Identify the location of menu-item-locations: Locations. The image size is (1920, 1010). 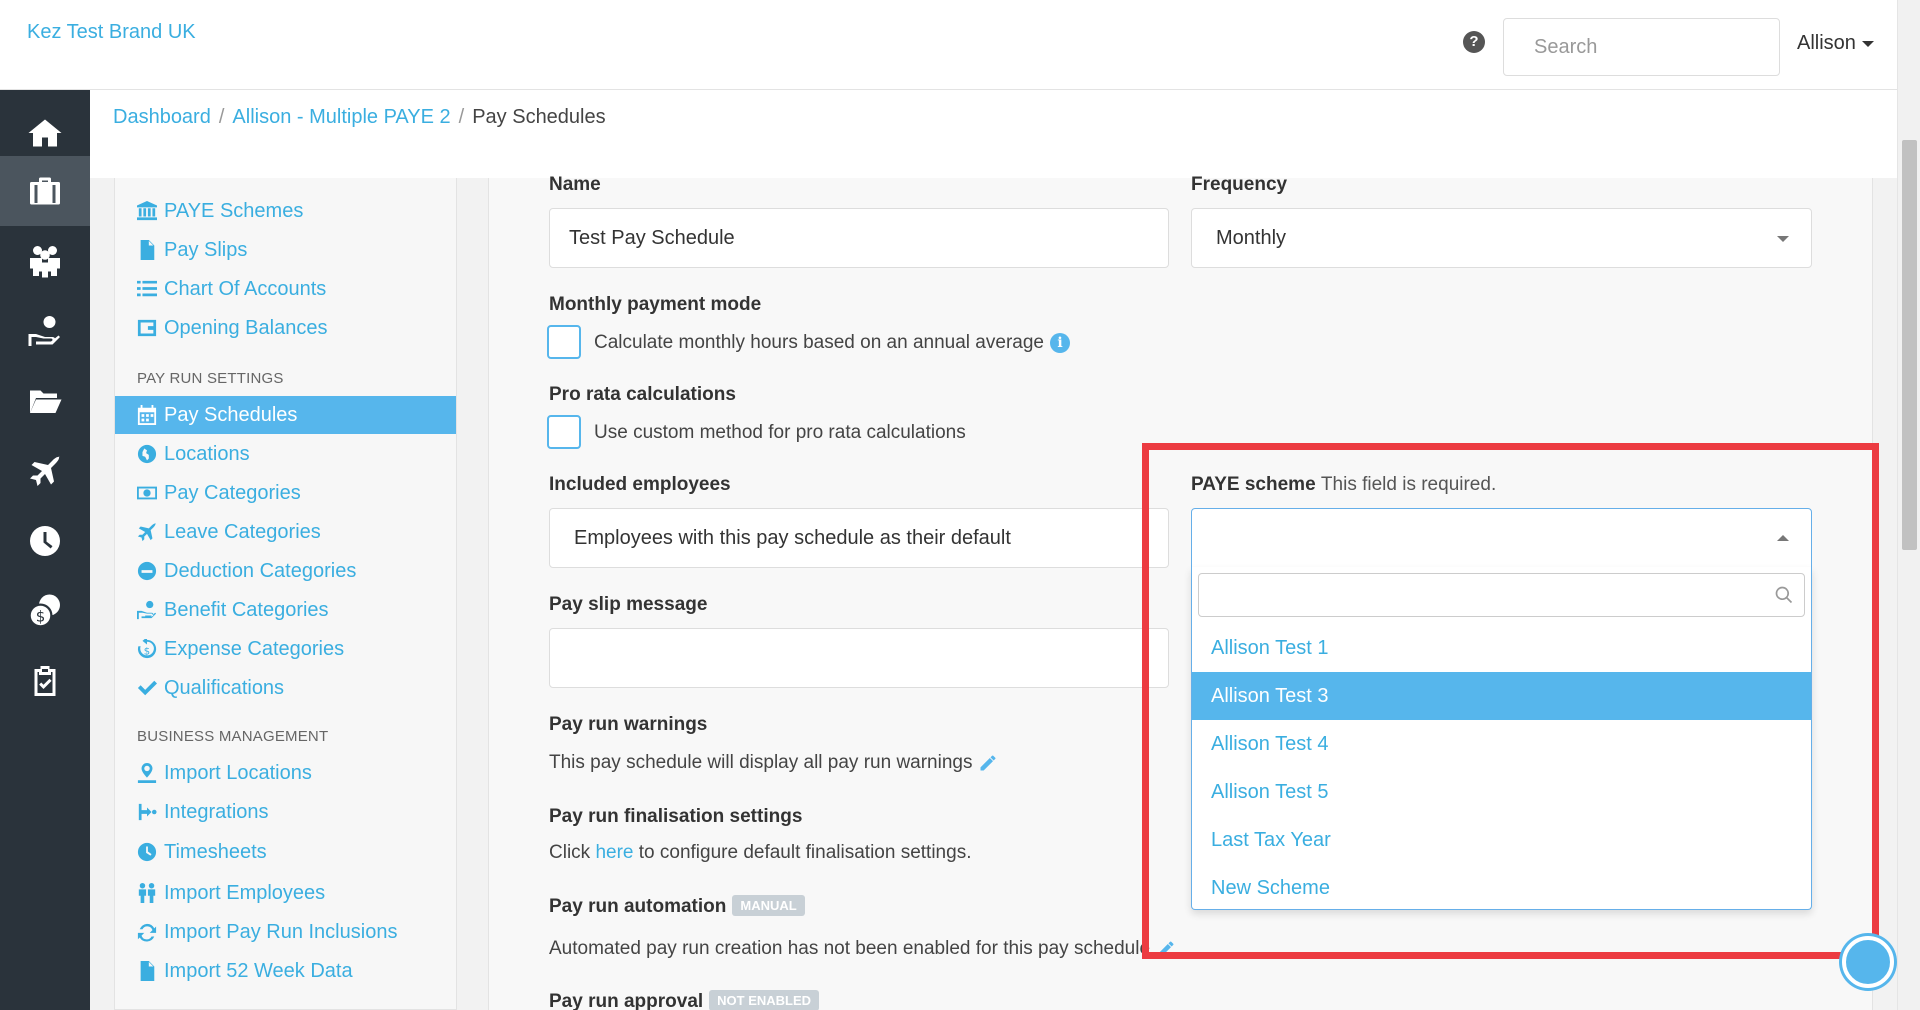
(285, 454).